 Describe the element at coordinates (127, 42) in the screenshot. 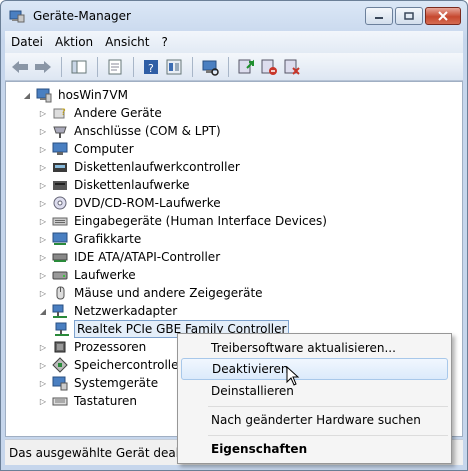

I see `menu-ansicht: Ansicht` at that location.